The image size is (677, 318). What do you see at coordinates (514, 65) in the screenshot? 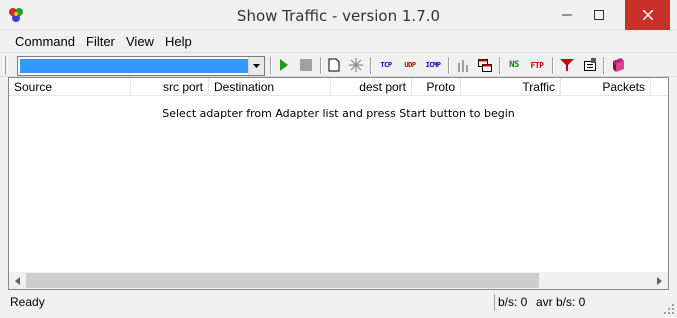
I see `dns-button: NS` at bounding box center [514, 65].